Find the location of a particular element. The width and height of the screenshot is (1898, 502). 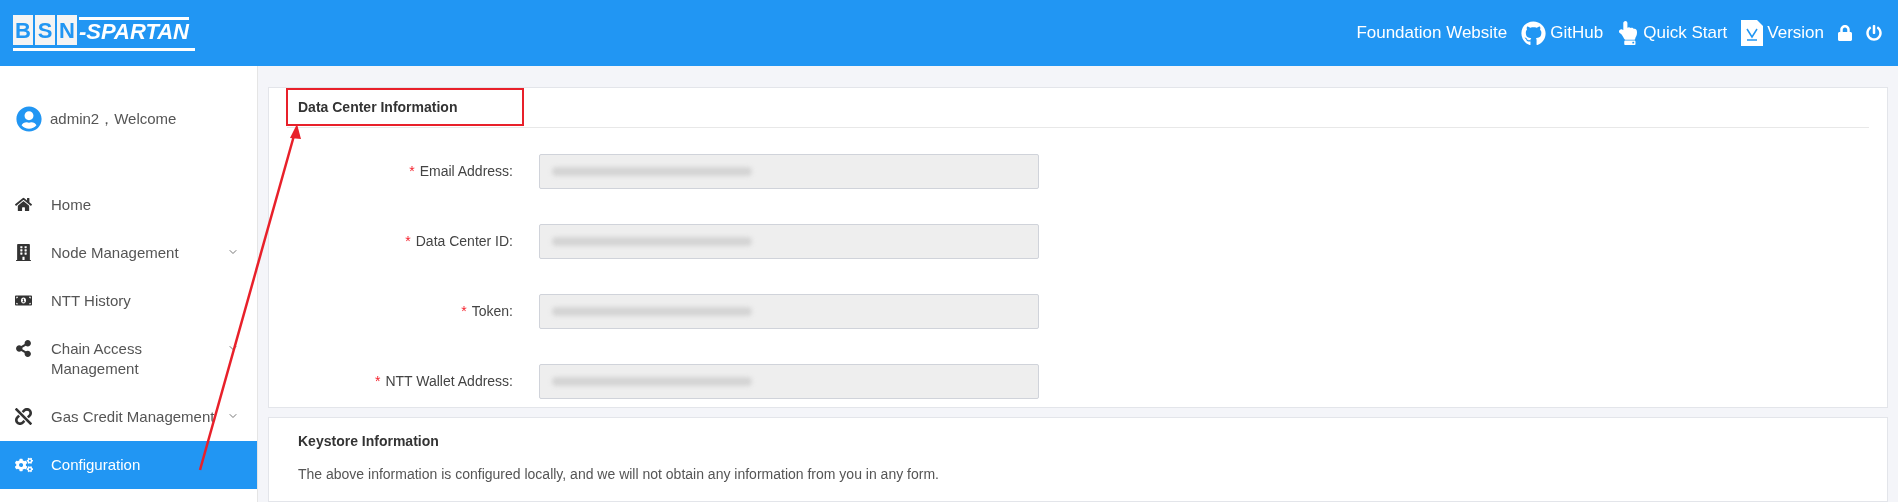

building-icon is located at coordinates (23, 252).